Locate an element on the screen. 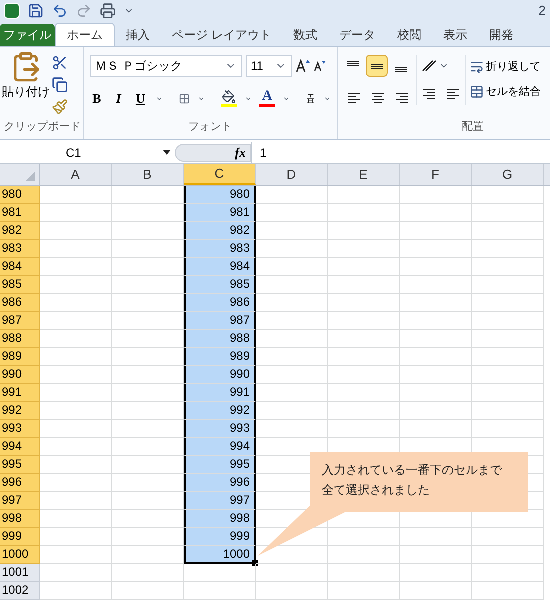 The image size is (550, 601). table-cell: 984 is located at coordinates (220, 267).